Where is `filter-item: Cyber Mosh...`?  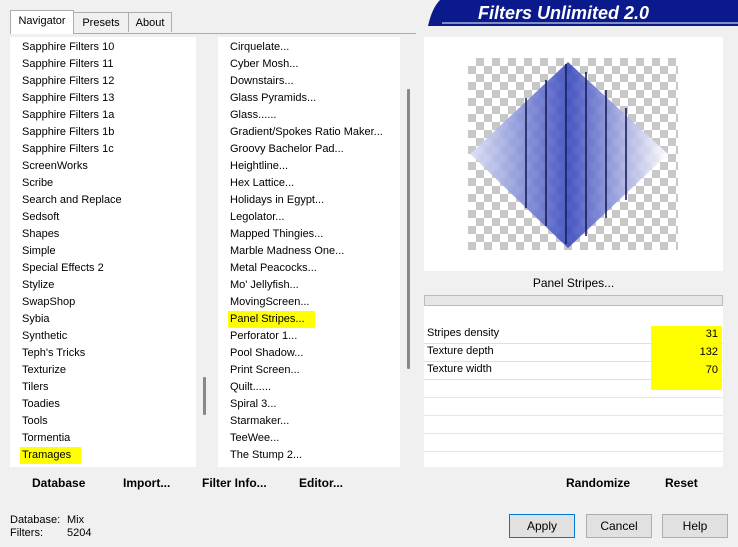 filter-item: Cyber Mosh... is located at coordinates (268, 64).